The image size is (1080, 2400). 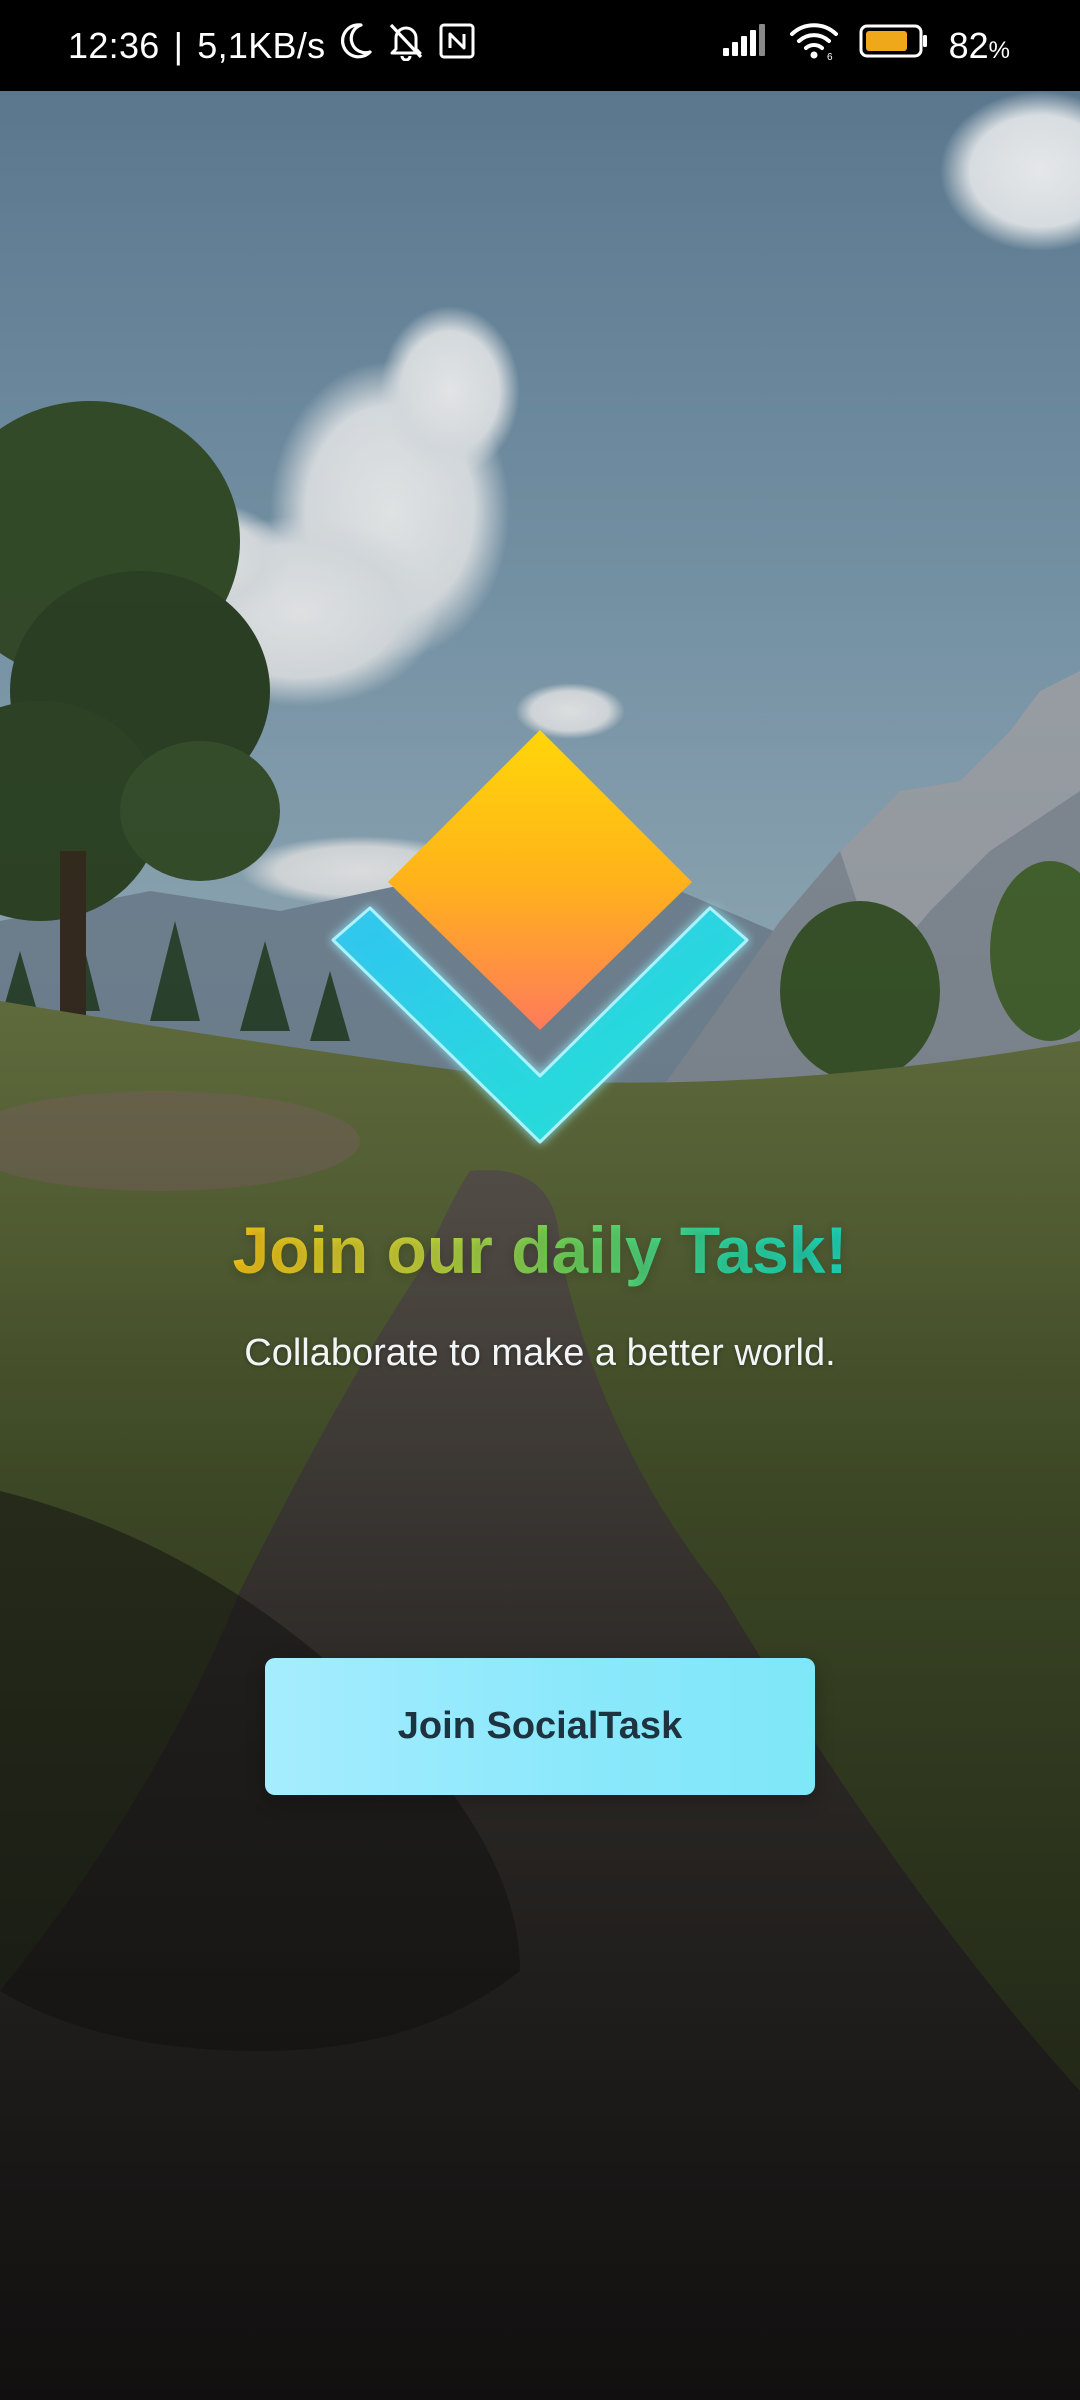 I want to click on bell-off-icon, so click(x=406, y=45).